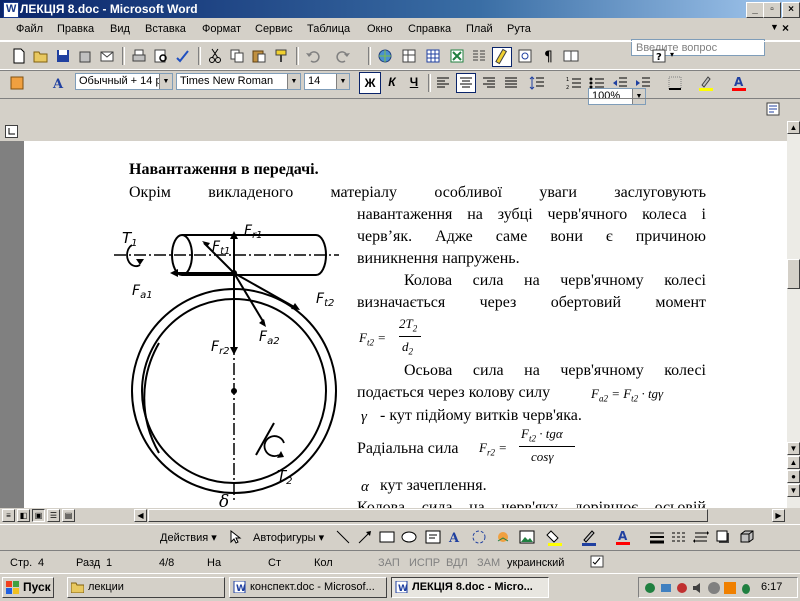 The width and height of the screenshot is (800, 601). Describe the element at coordinates (479, 29) in the screenshot. I see `menu-plai: Плай` at that location.